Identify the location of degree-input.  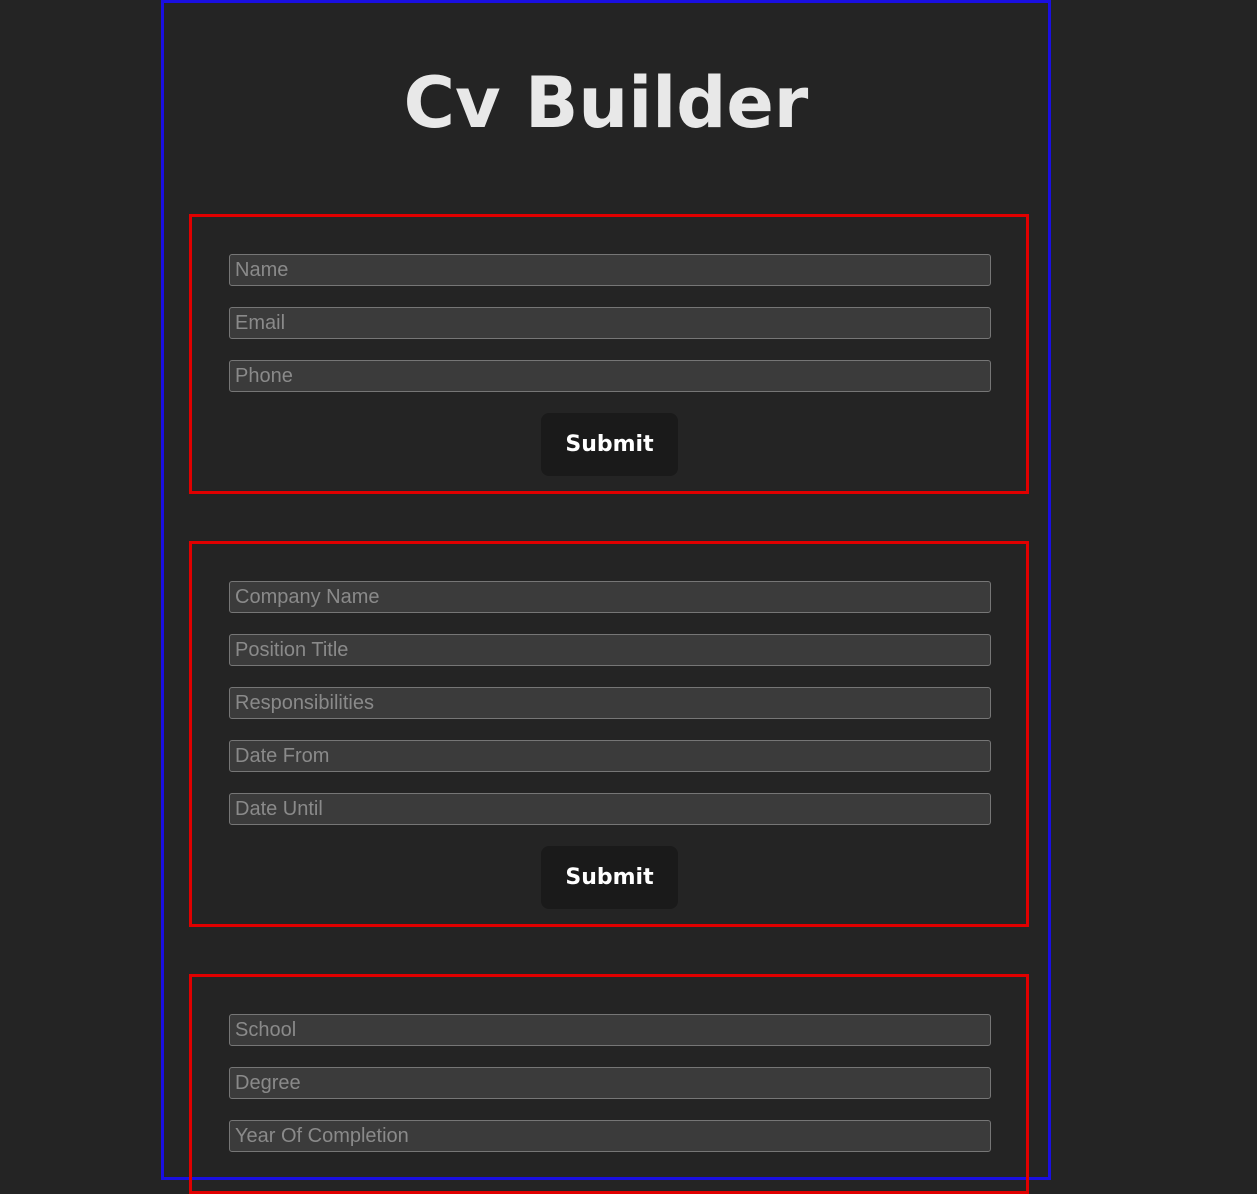
(610, 1083).